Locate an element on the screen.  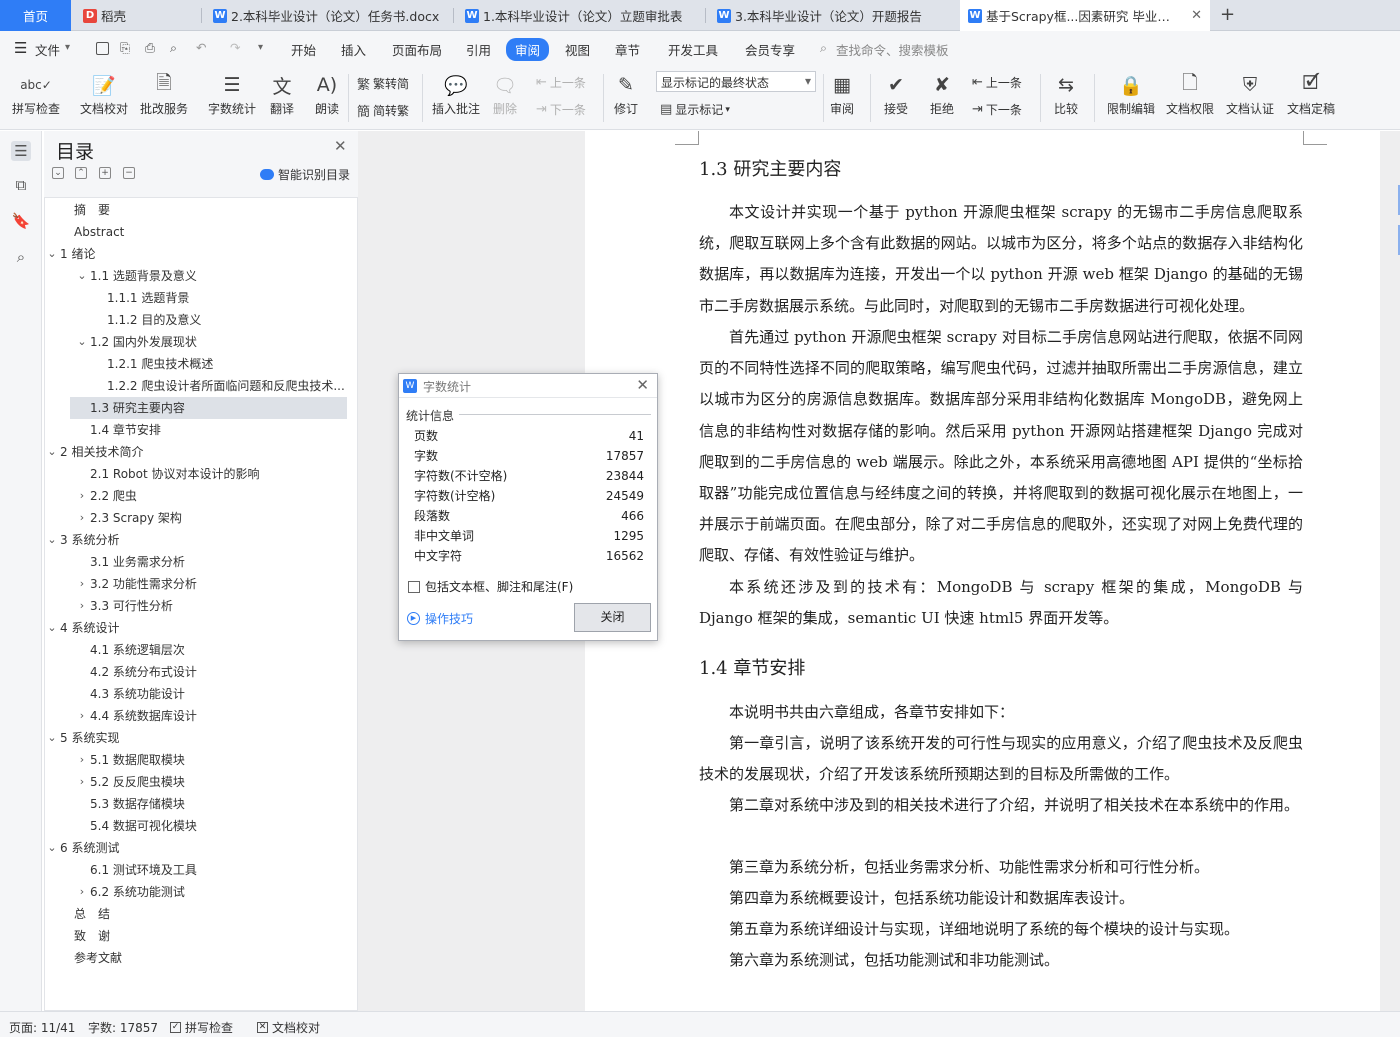
toc-item: › 3.2 功能性需求分析 is located at coordinates (212, 584).